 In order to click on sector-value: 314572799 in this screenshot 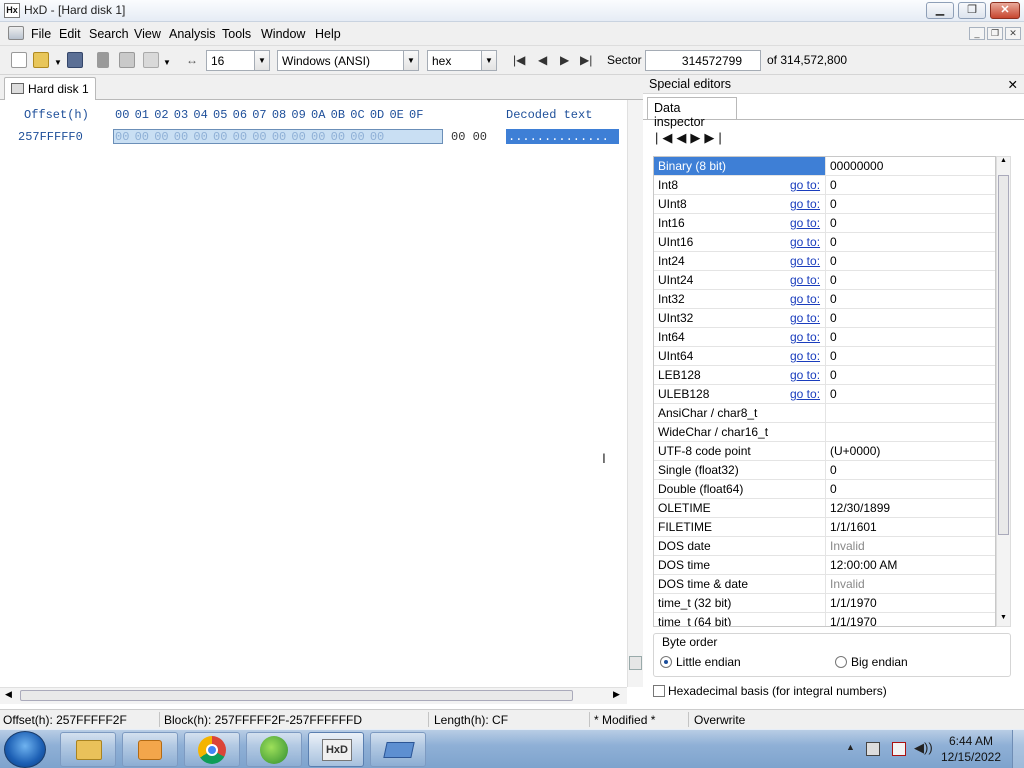, I will do `click(712, 61)`.